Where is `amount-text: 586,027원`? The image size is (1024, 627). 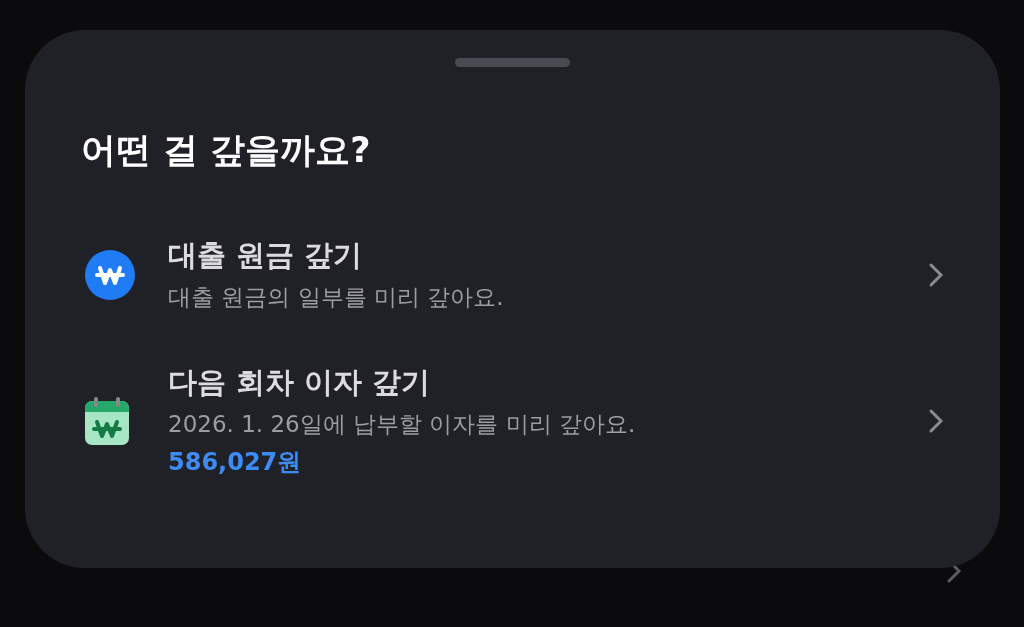
amount-text: 586,027원 is located at coordinates (235, 462).